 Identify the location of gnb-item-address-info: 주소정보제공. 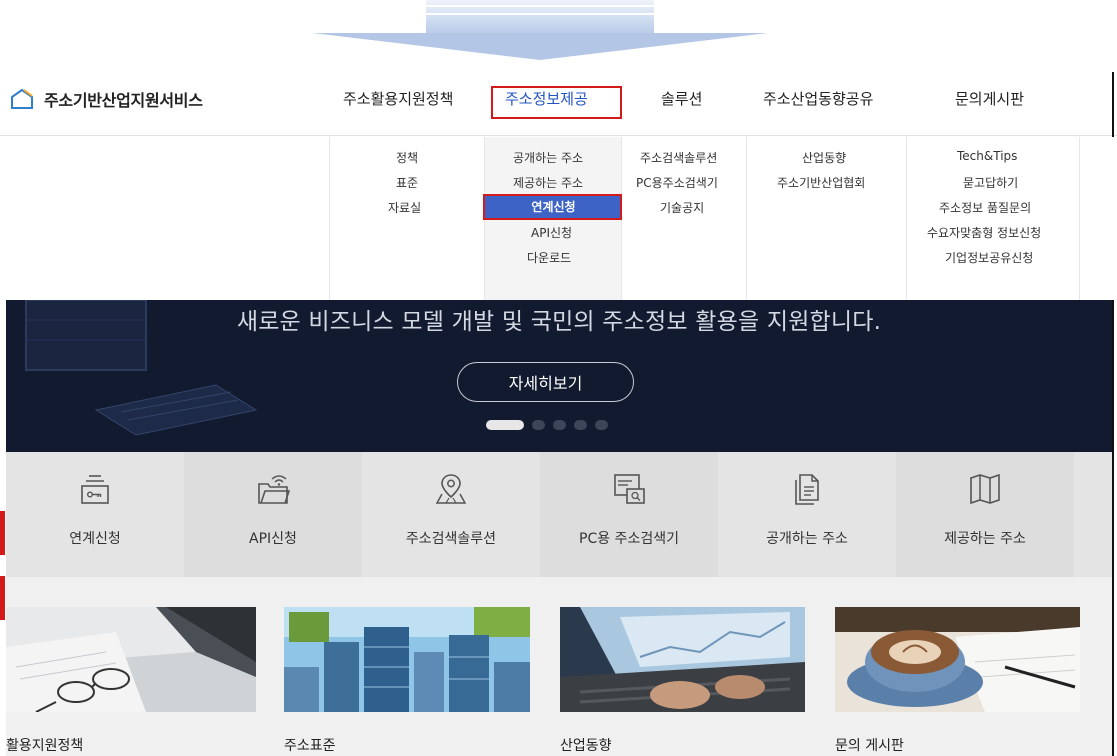
(546, 98).